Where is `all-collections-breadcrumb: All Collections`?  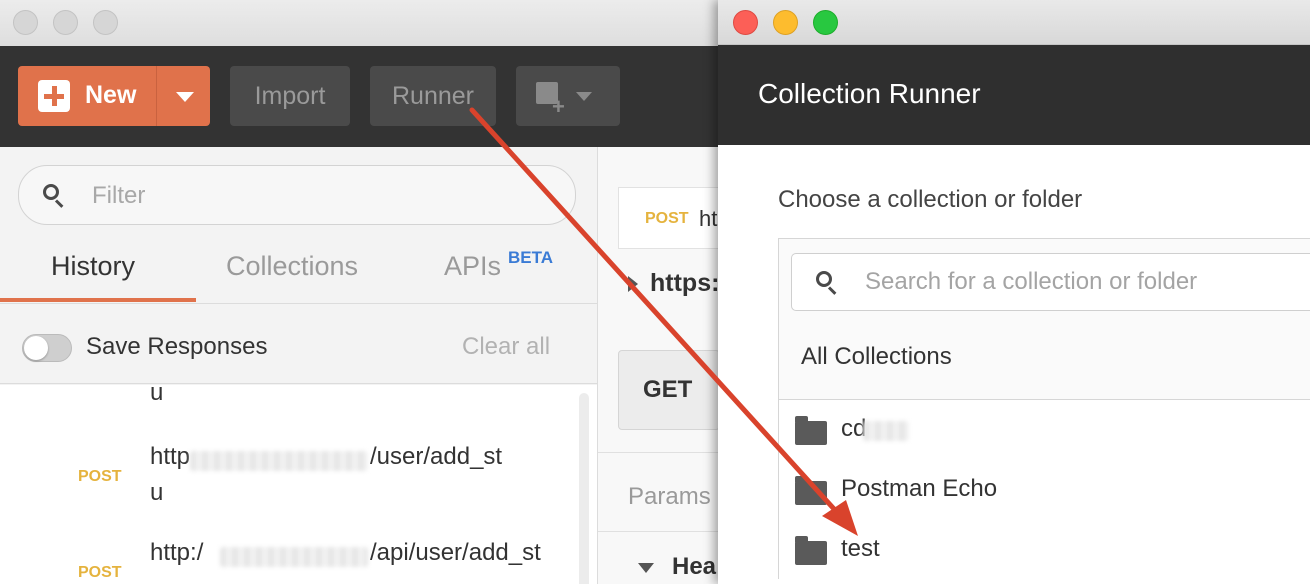 all-collections-breadcrumb: All Collections is located at coordinates (876, 357).